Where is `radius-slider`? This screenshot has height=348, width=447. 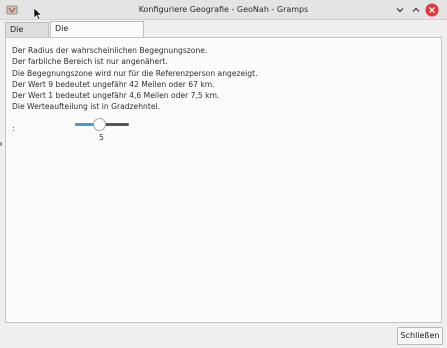 radius-slider is located at coordinates (102, 125).